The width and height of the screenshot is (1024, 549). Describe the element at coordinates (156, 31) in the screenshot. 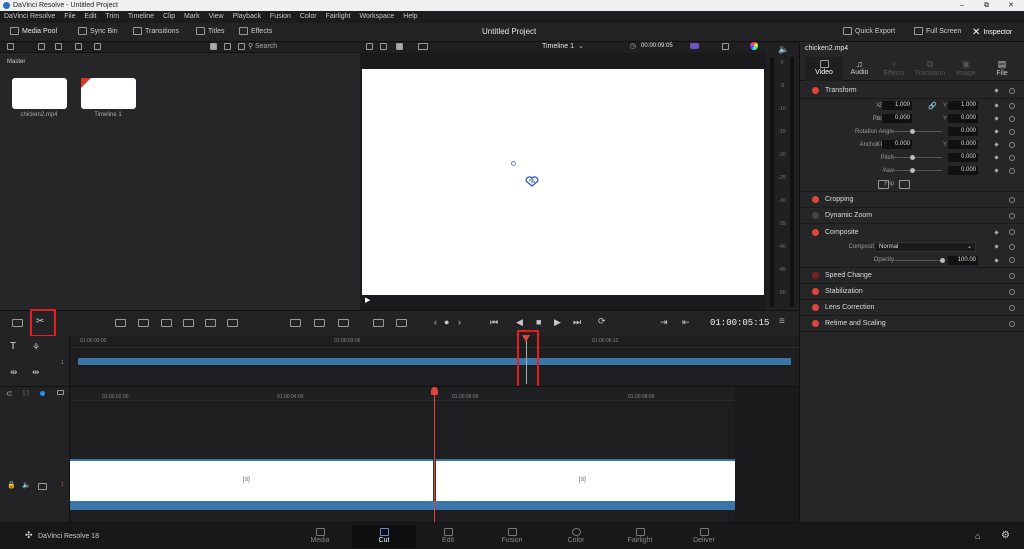

I see `transitions-button: Transitions` at that location.